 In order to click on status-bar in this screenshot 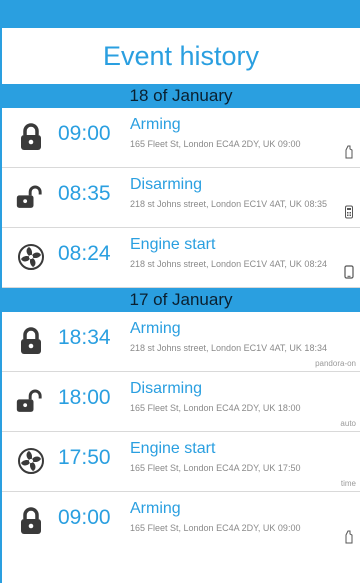, I will do `click(181, 14)`.